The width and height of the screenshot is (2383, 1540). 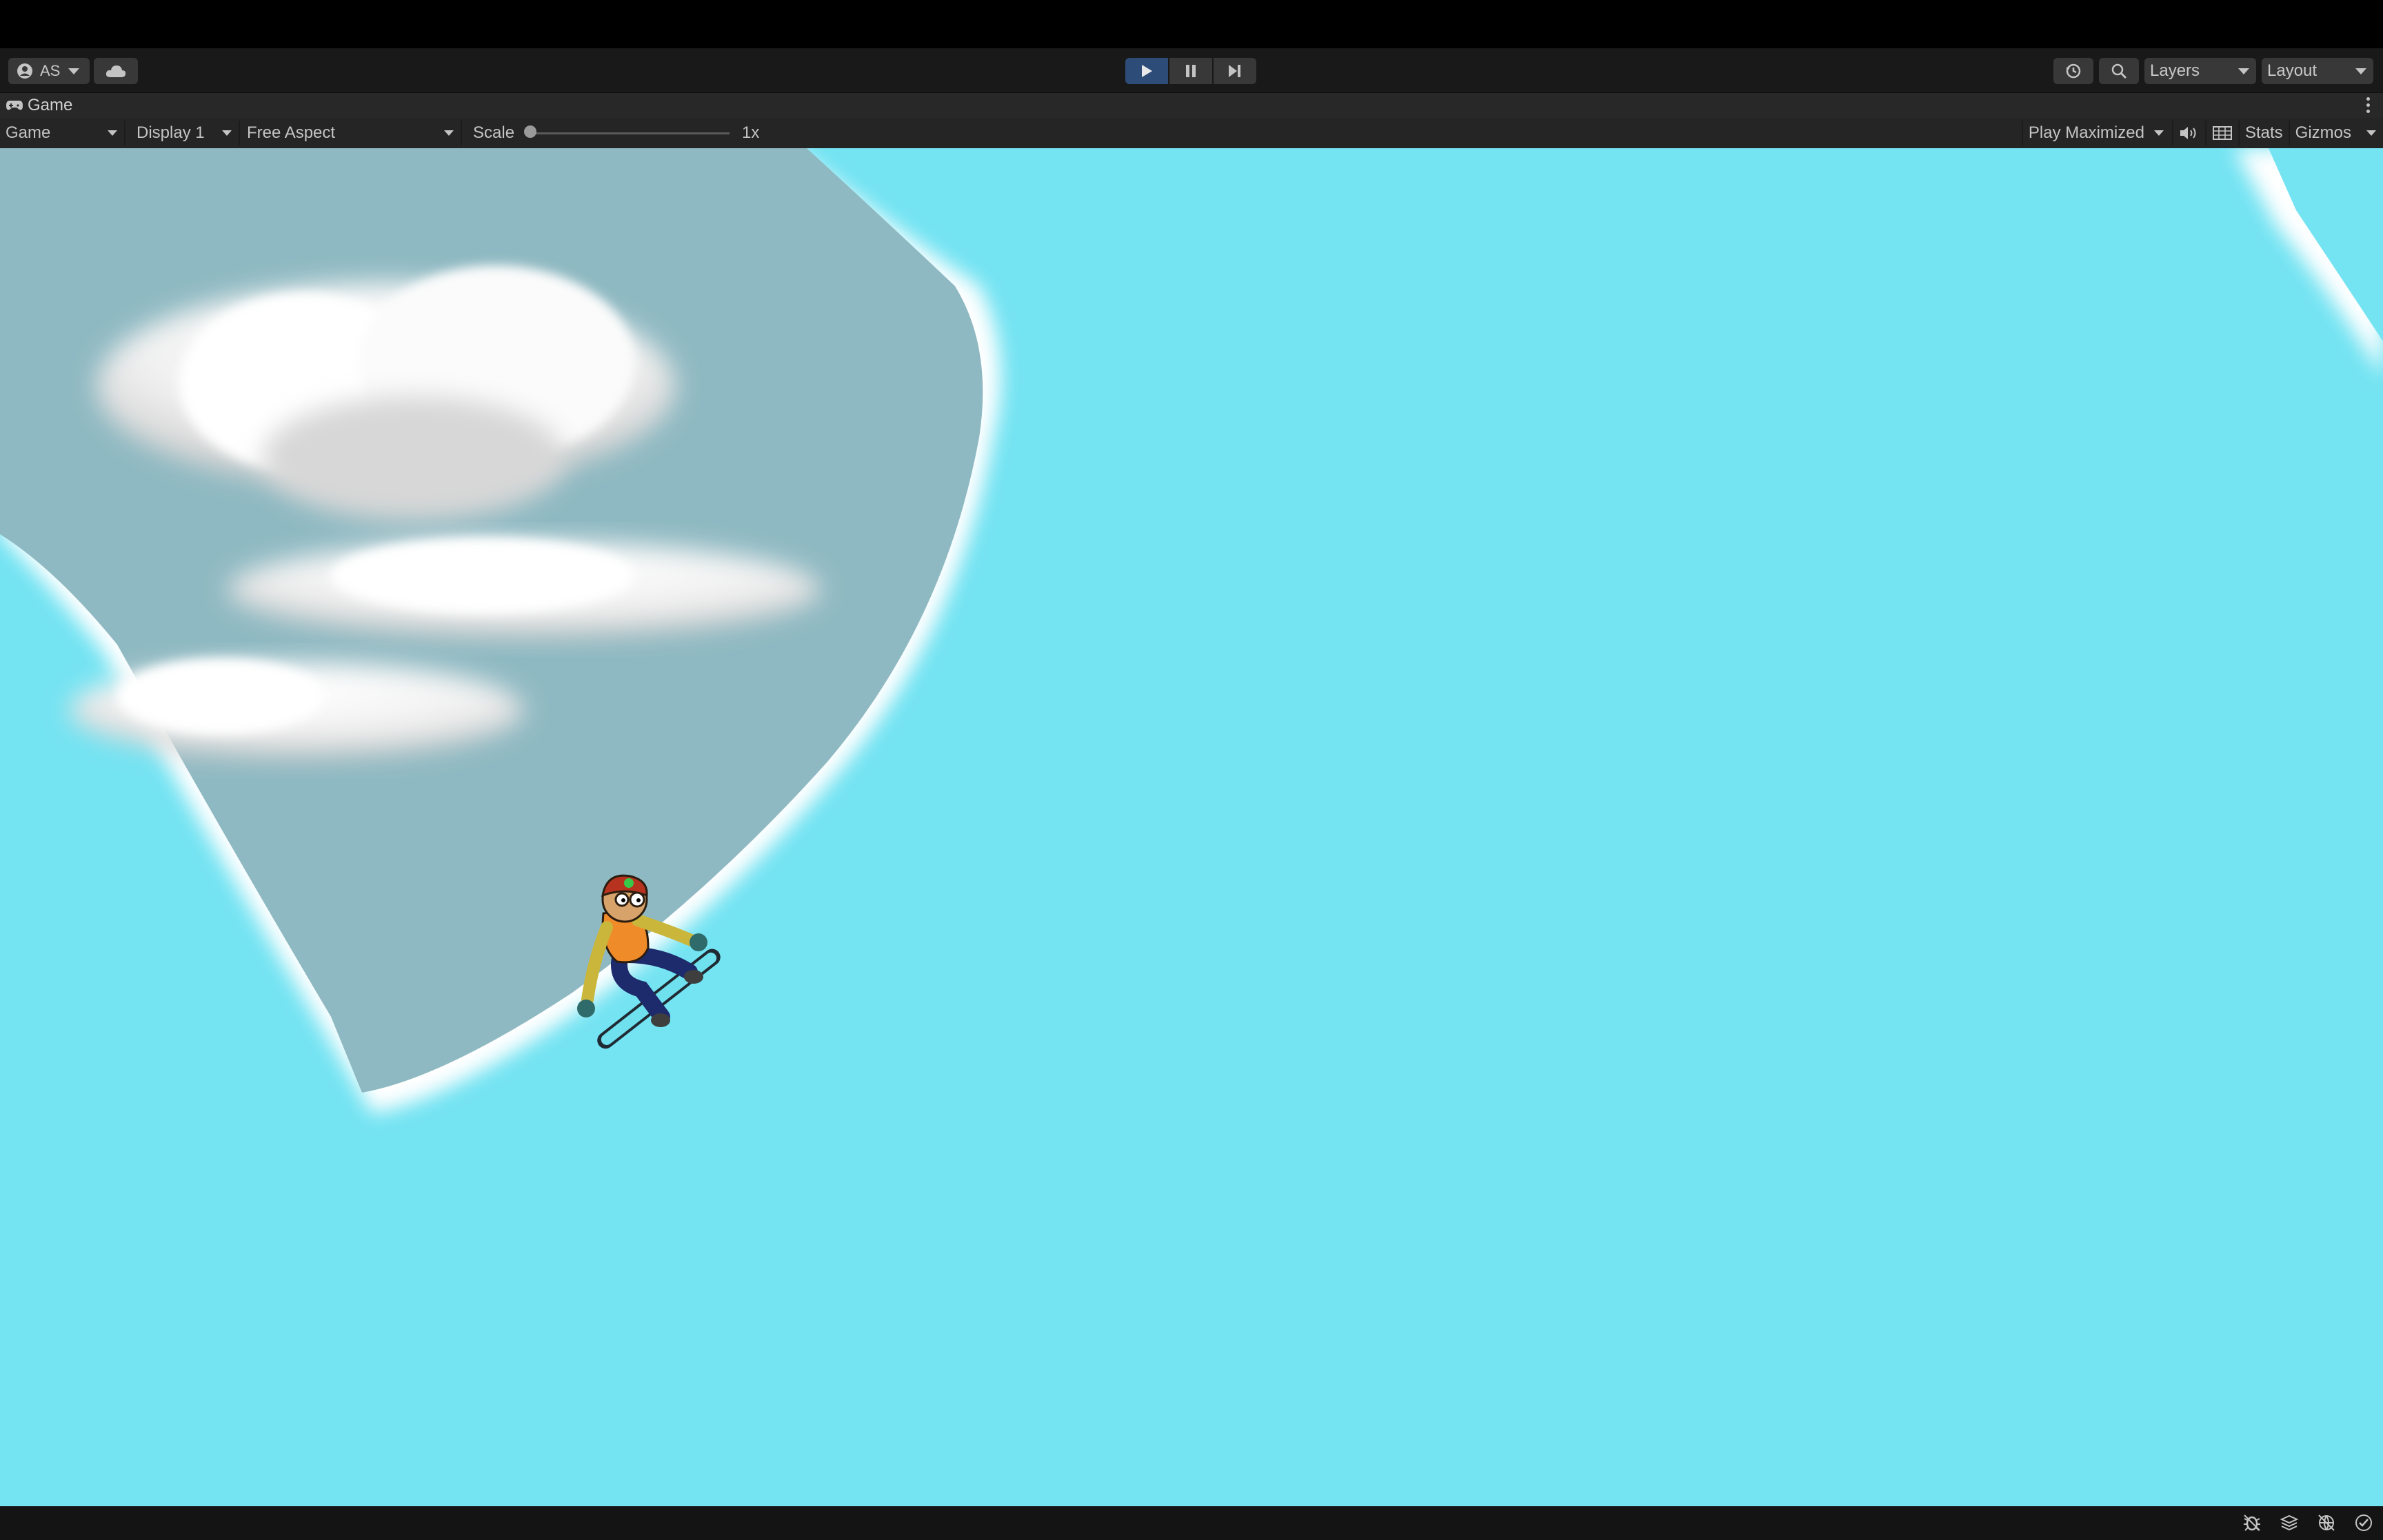 I want to click on stats-button: Stats, so click(x=2263, y=133).